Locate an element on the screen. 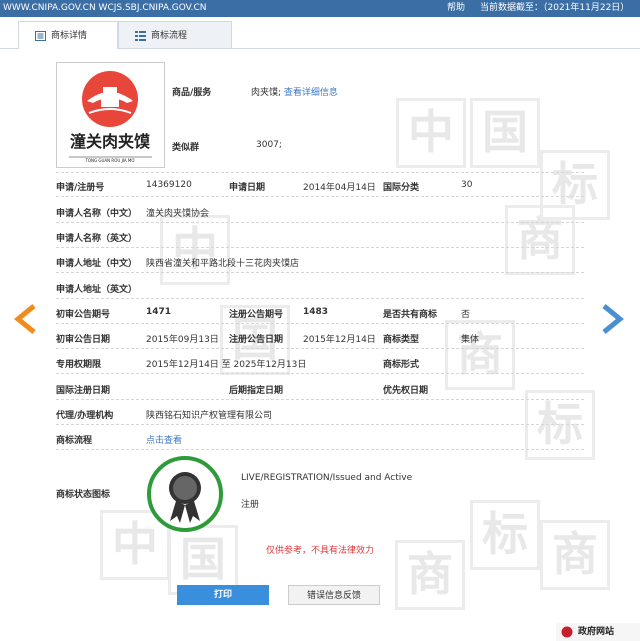  trademark-logo: 潼关肉夹馍 TONG GUAN ROU JIA MO is located at coordinates (110, 117).